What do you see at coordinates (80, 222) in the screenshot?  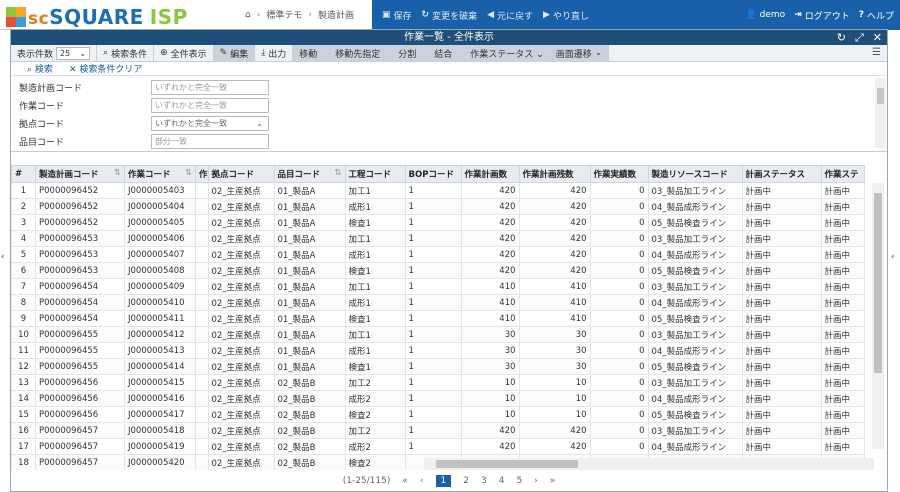 I see `table-cell: P0000096452` at bounding box center [80, 222].